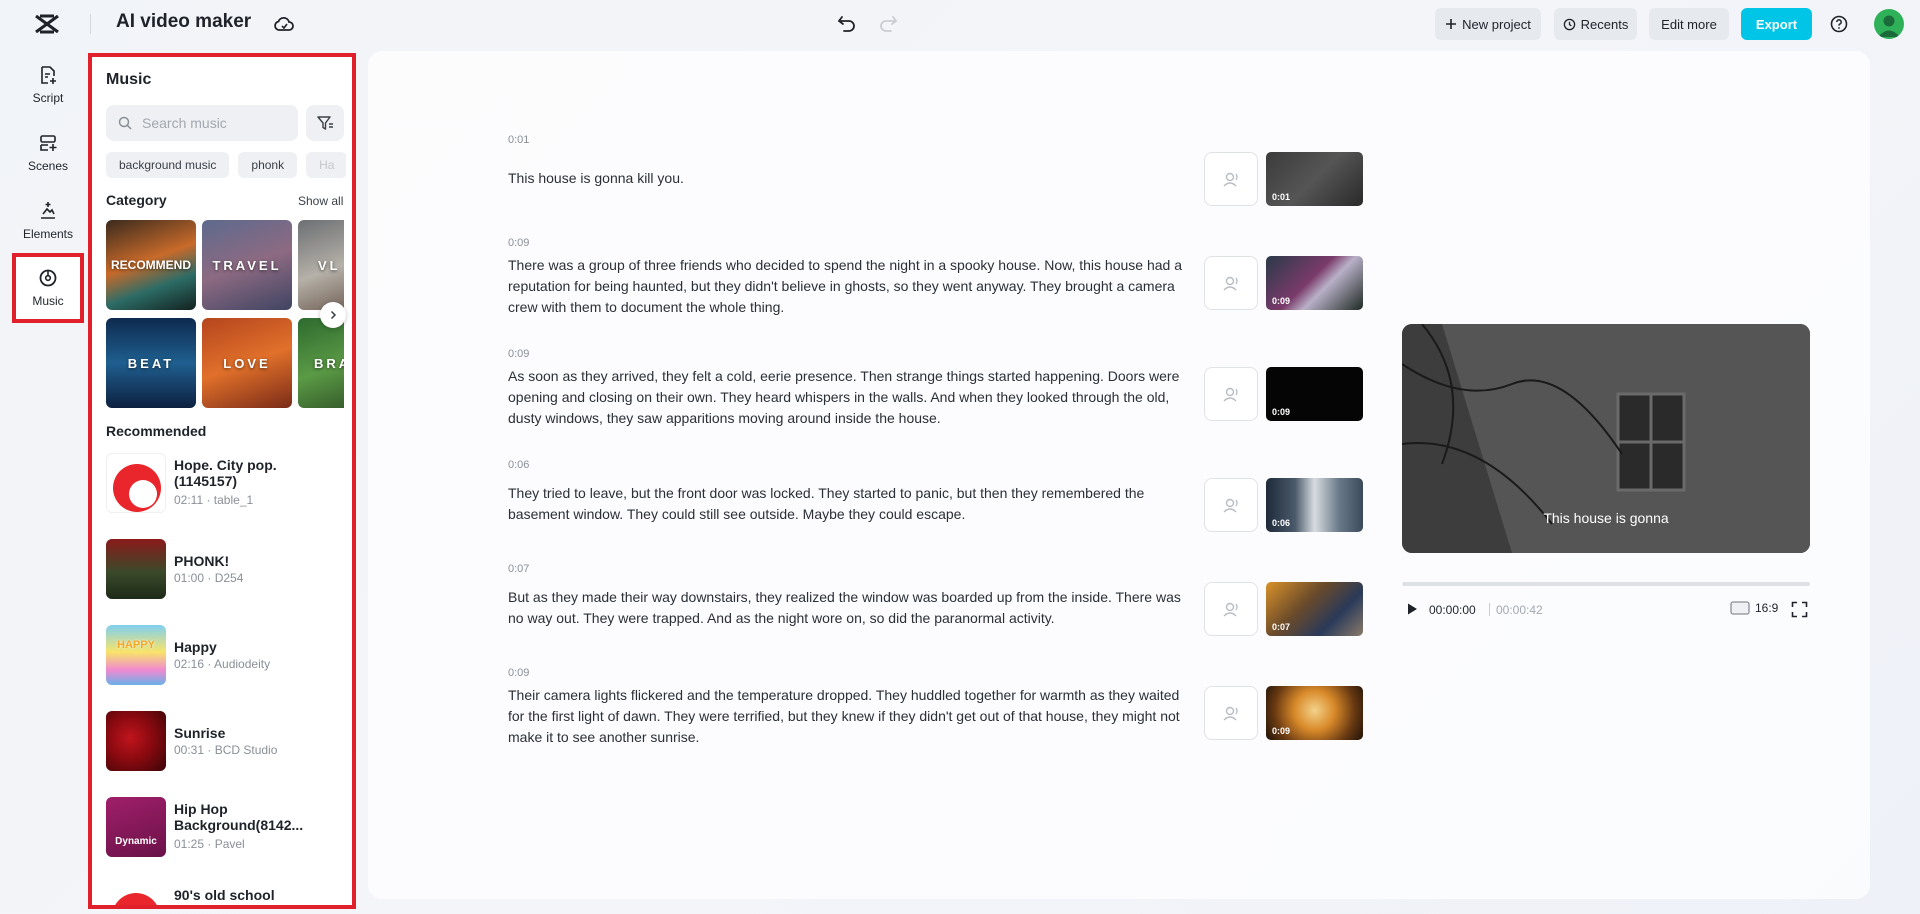 The width and height of the screenshot is (1920, 914). I want to click on category-heading: Category, so click(136, 200).